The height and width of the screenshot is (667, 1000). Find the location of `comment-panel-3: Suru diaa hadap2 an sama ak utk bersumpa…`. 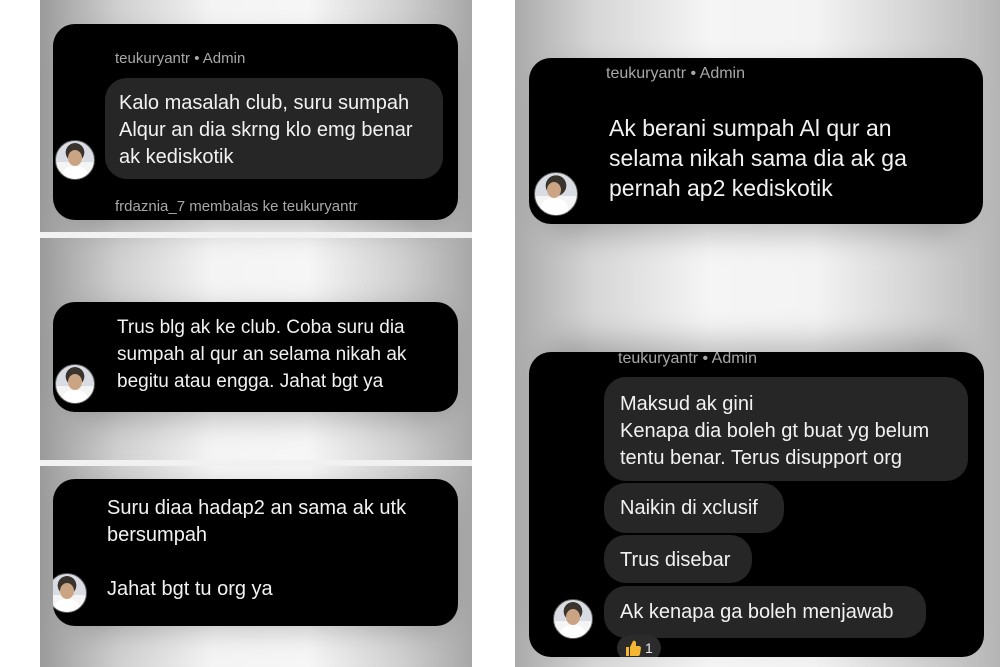

comment-panel-3: Suru diaa hadap2 an sama ak utk bersumpa… is located at coordinates (255, 552).